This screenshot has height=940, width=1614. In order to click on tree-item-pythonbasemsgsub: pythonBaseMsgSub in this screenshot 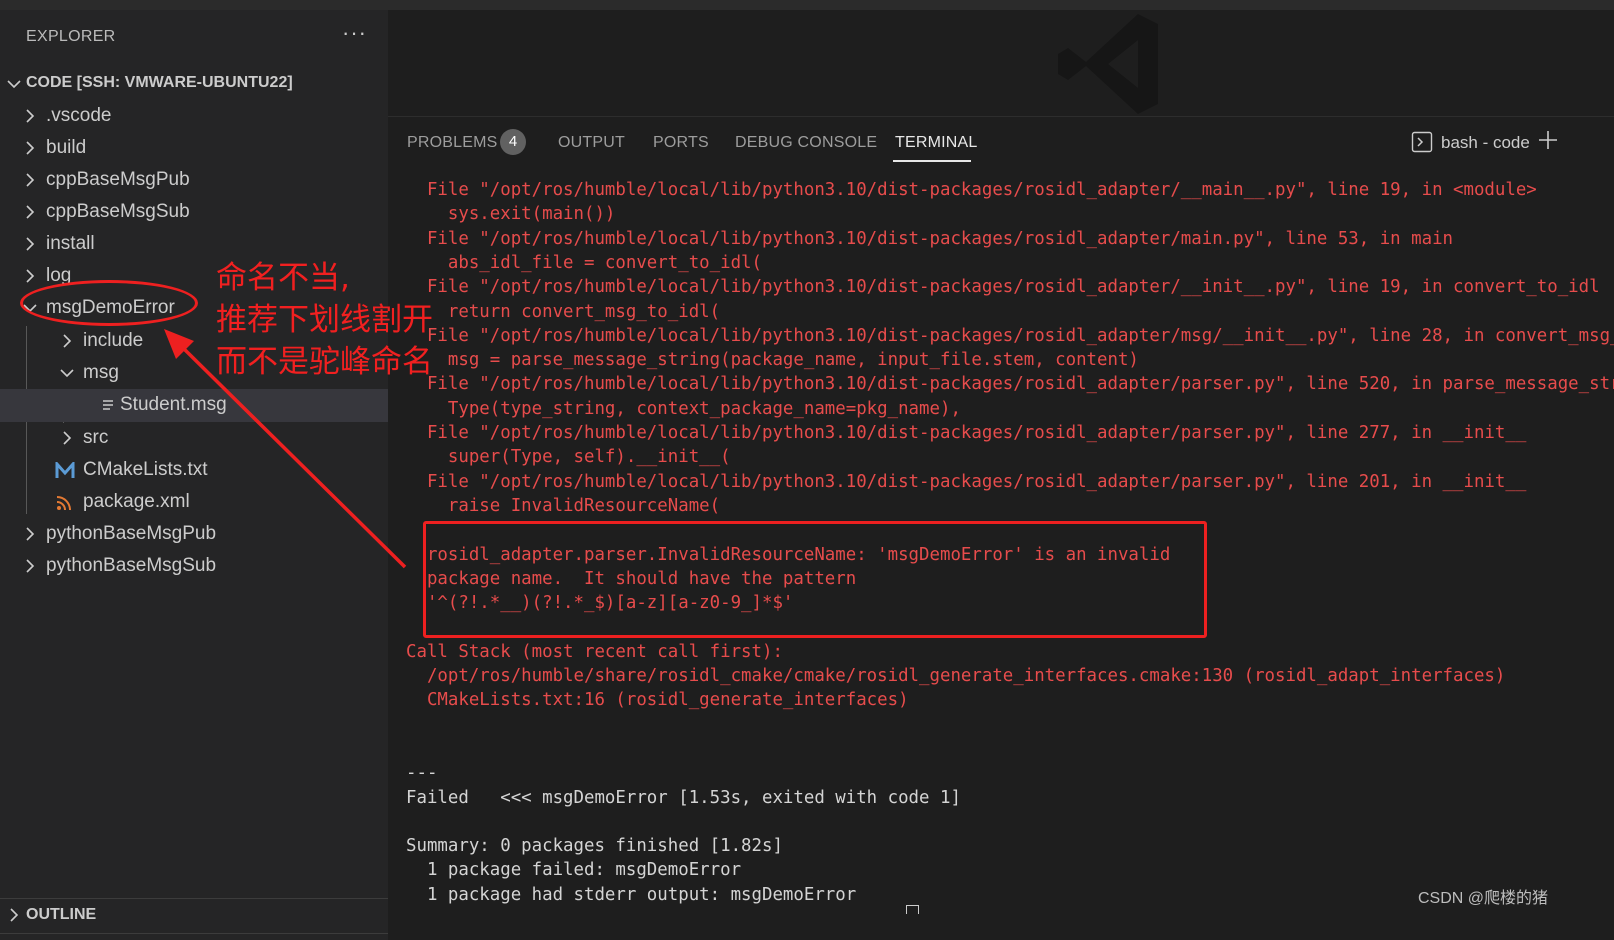, I will do `click(194, 566)`.